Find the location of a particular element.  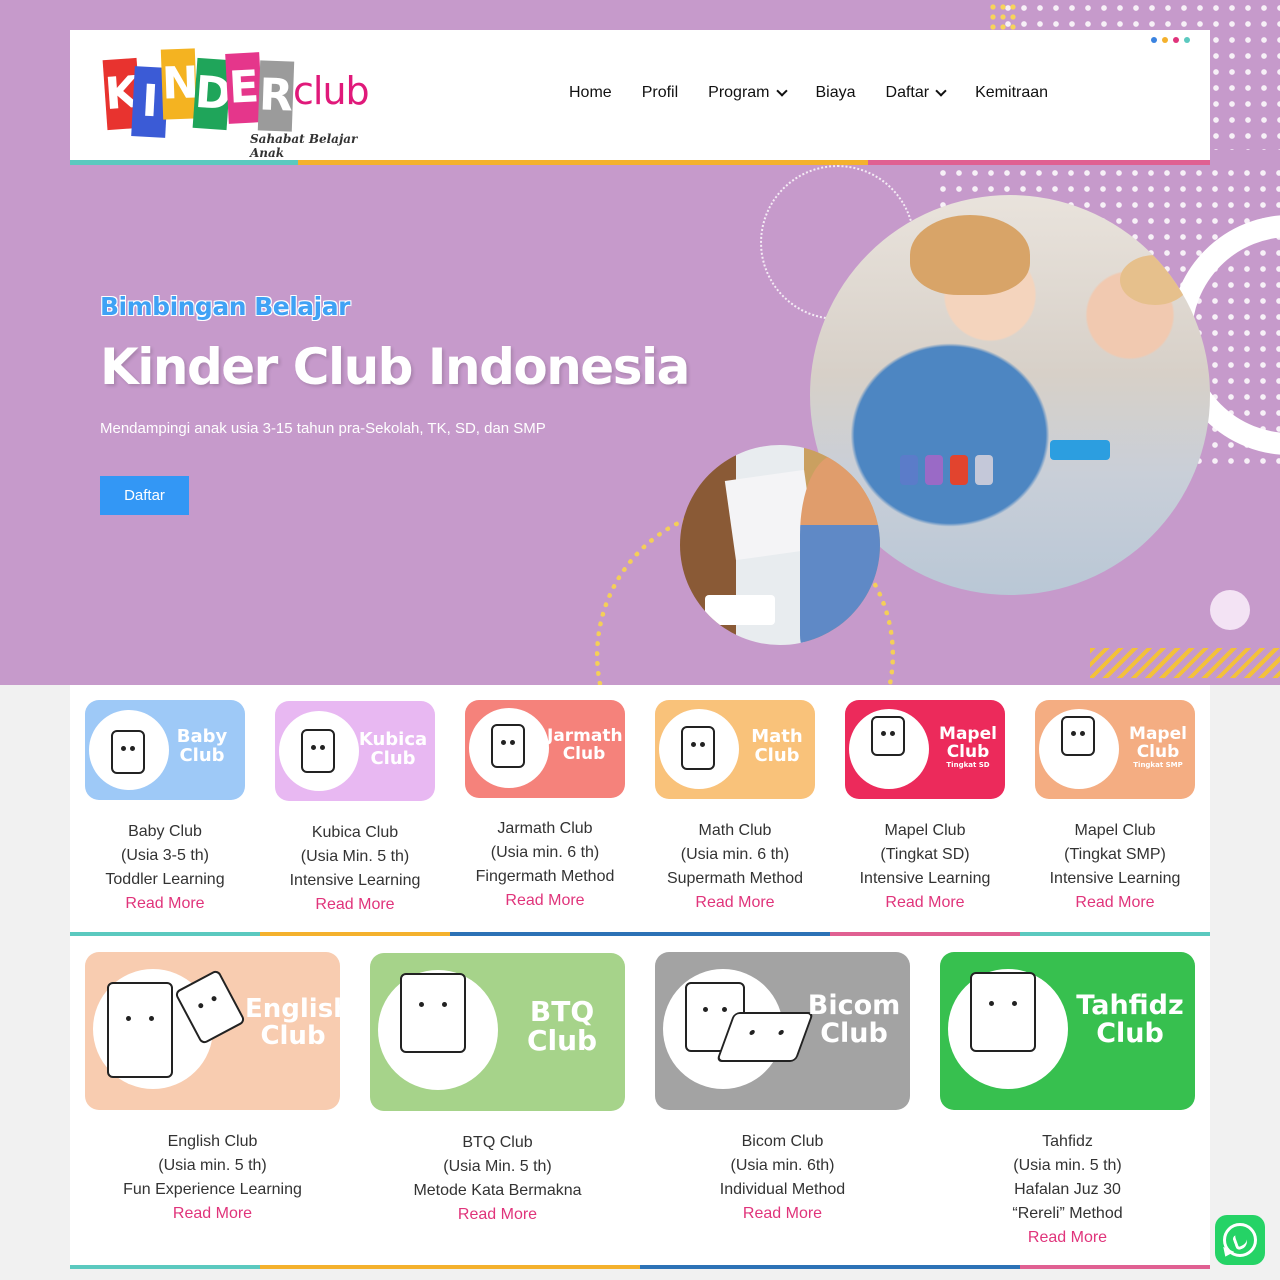

nav-daftar: Daftar is located at coordinates (916, 93).